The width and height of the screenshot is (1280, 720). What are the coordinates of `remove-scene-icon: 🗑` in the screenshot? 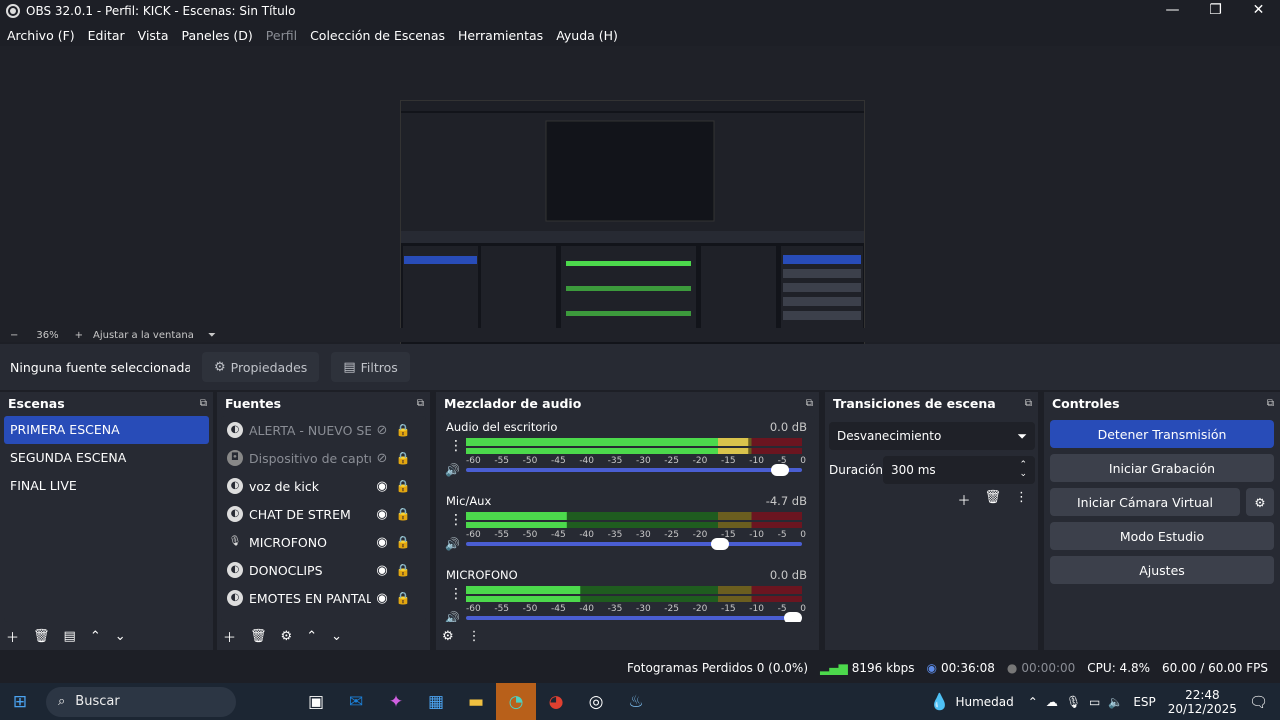 It's located at (41, 636).